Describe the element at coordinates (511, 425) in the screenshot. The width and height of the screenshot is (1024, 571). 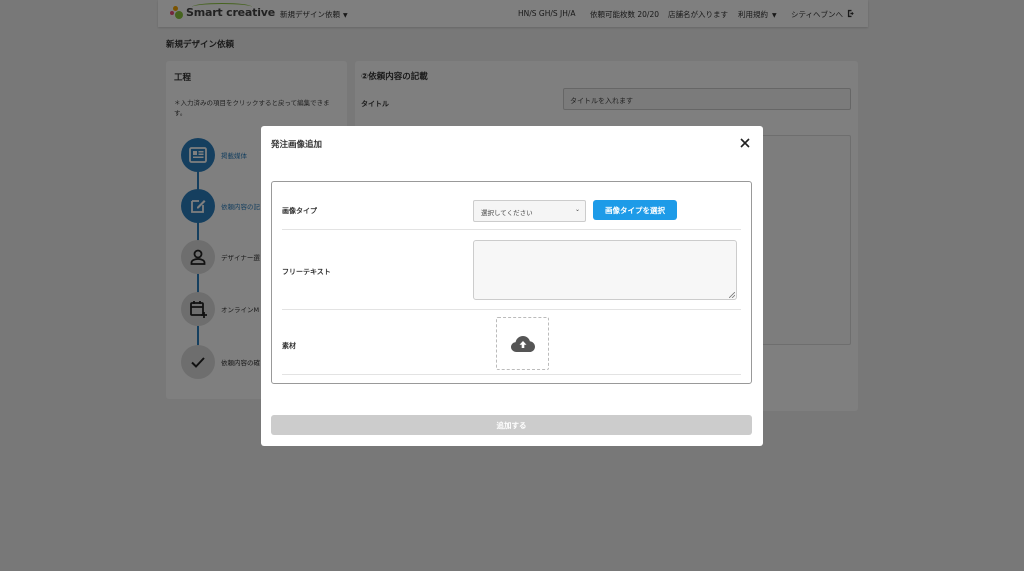
I see `add-button: 追加する` at that location.